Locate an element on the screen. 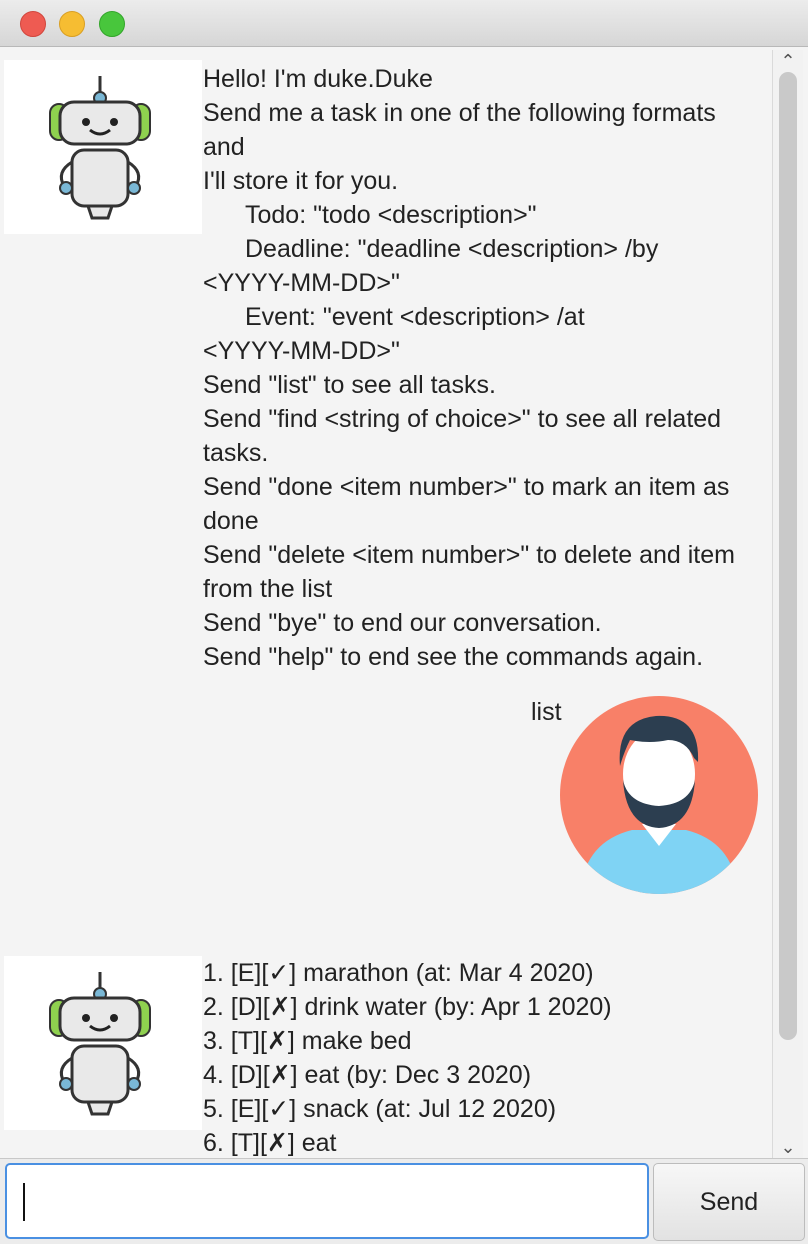  text-caret is located at coordinates (24, 1202).